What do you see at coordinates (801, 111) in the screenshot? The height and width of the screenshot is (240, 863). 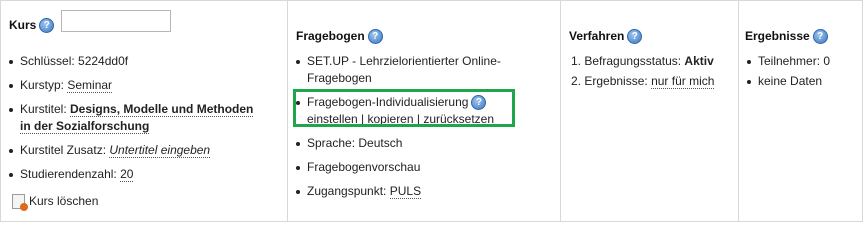 I see `ergebnisse-column: Ergebnisse Teilnehmer: 0 keine Daten` at bounding box center [801, 111].